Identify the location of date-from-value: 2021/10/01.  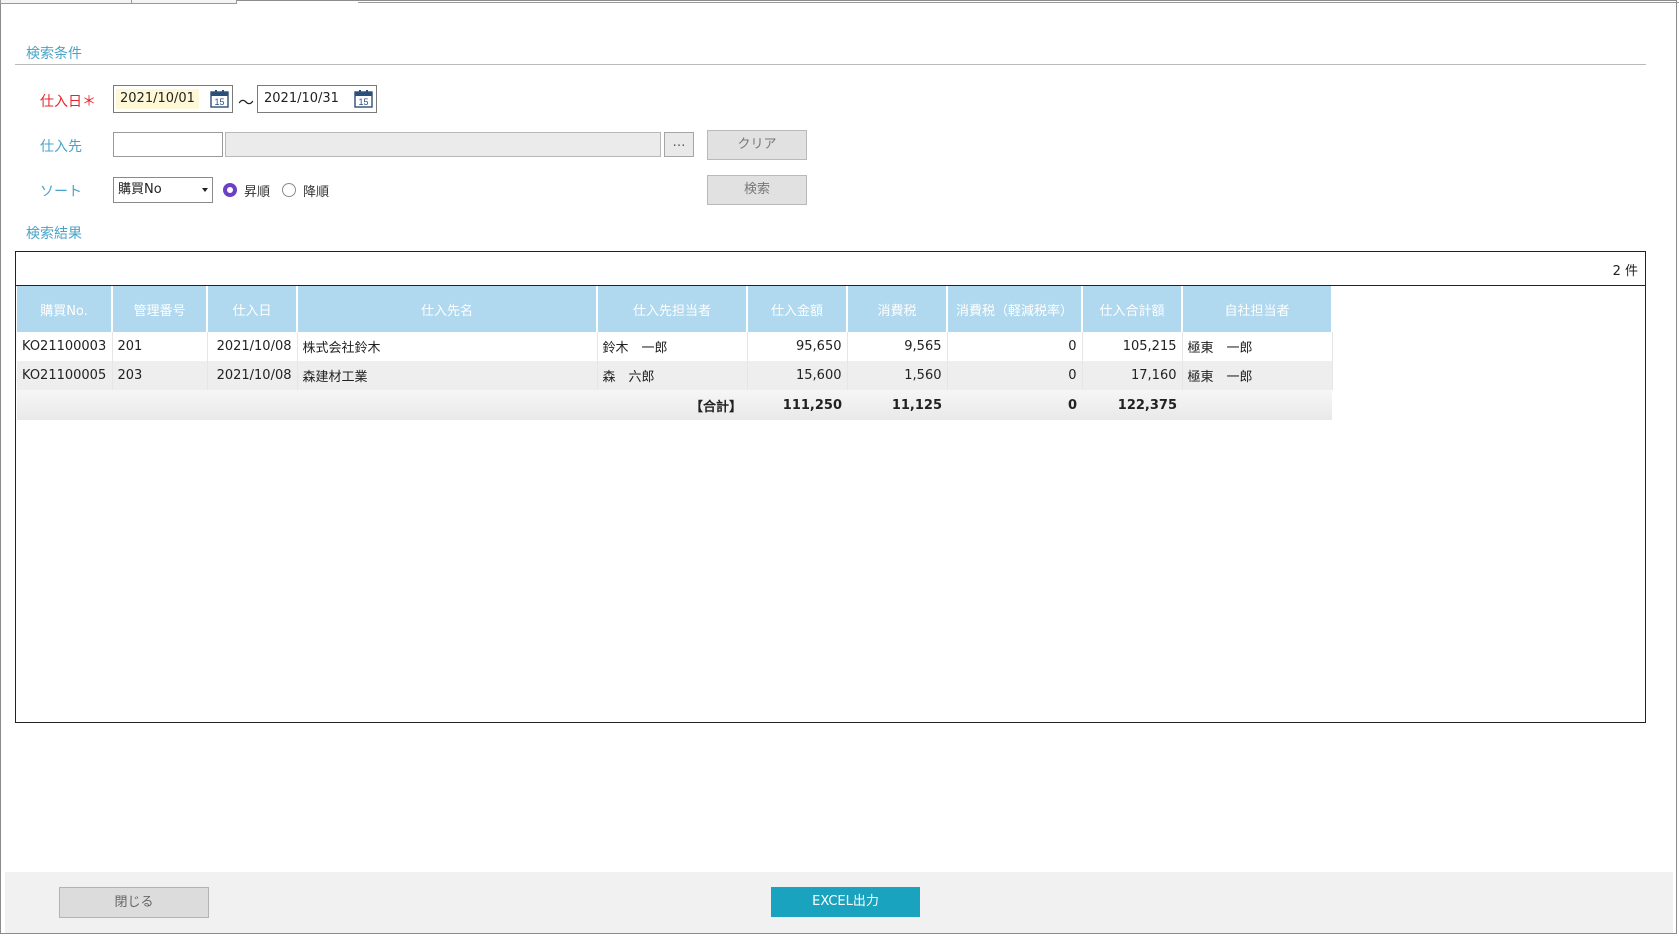
(157, 99).